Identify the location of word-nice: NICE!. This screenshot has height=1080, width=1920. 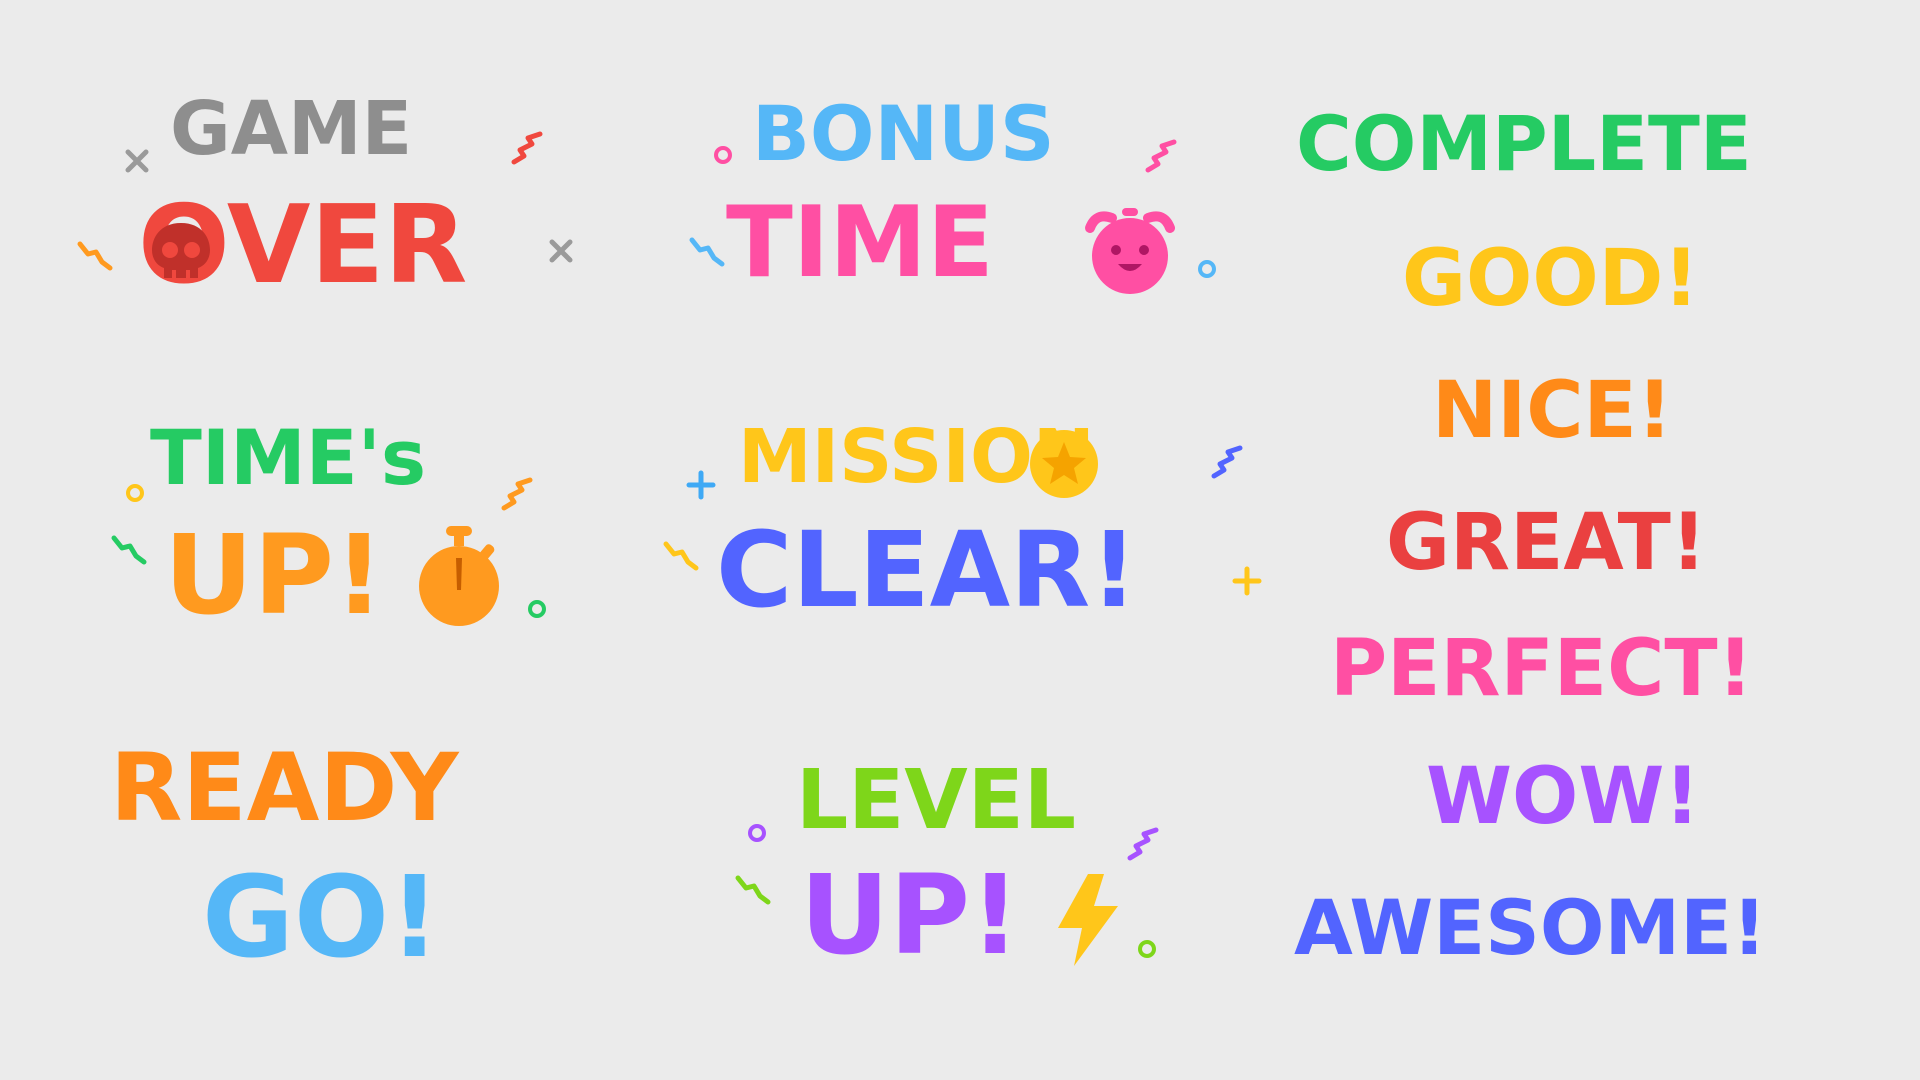
(1552, 411).